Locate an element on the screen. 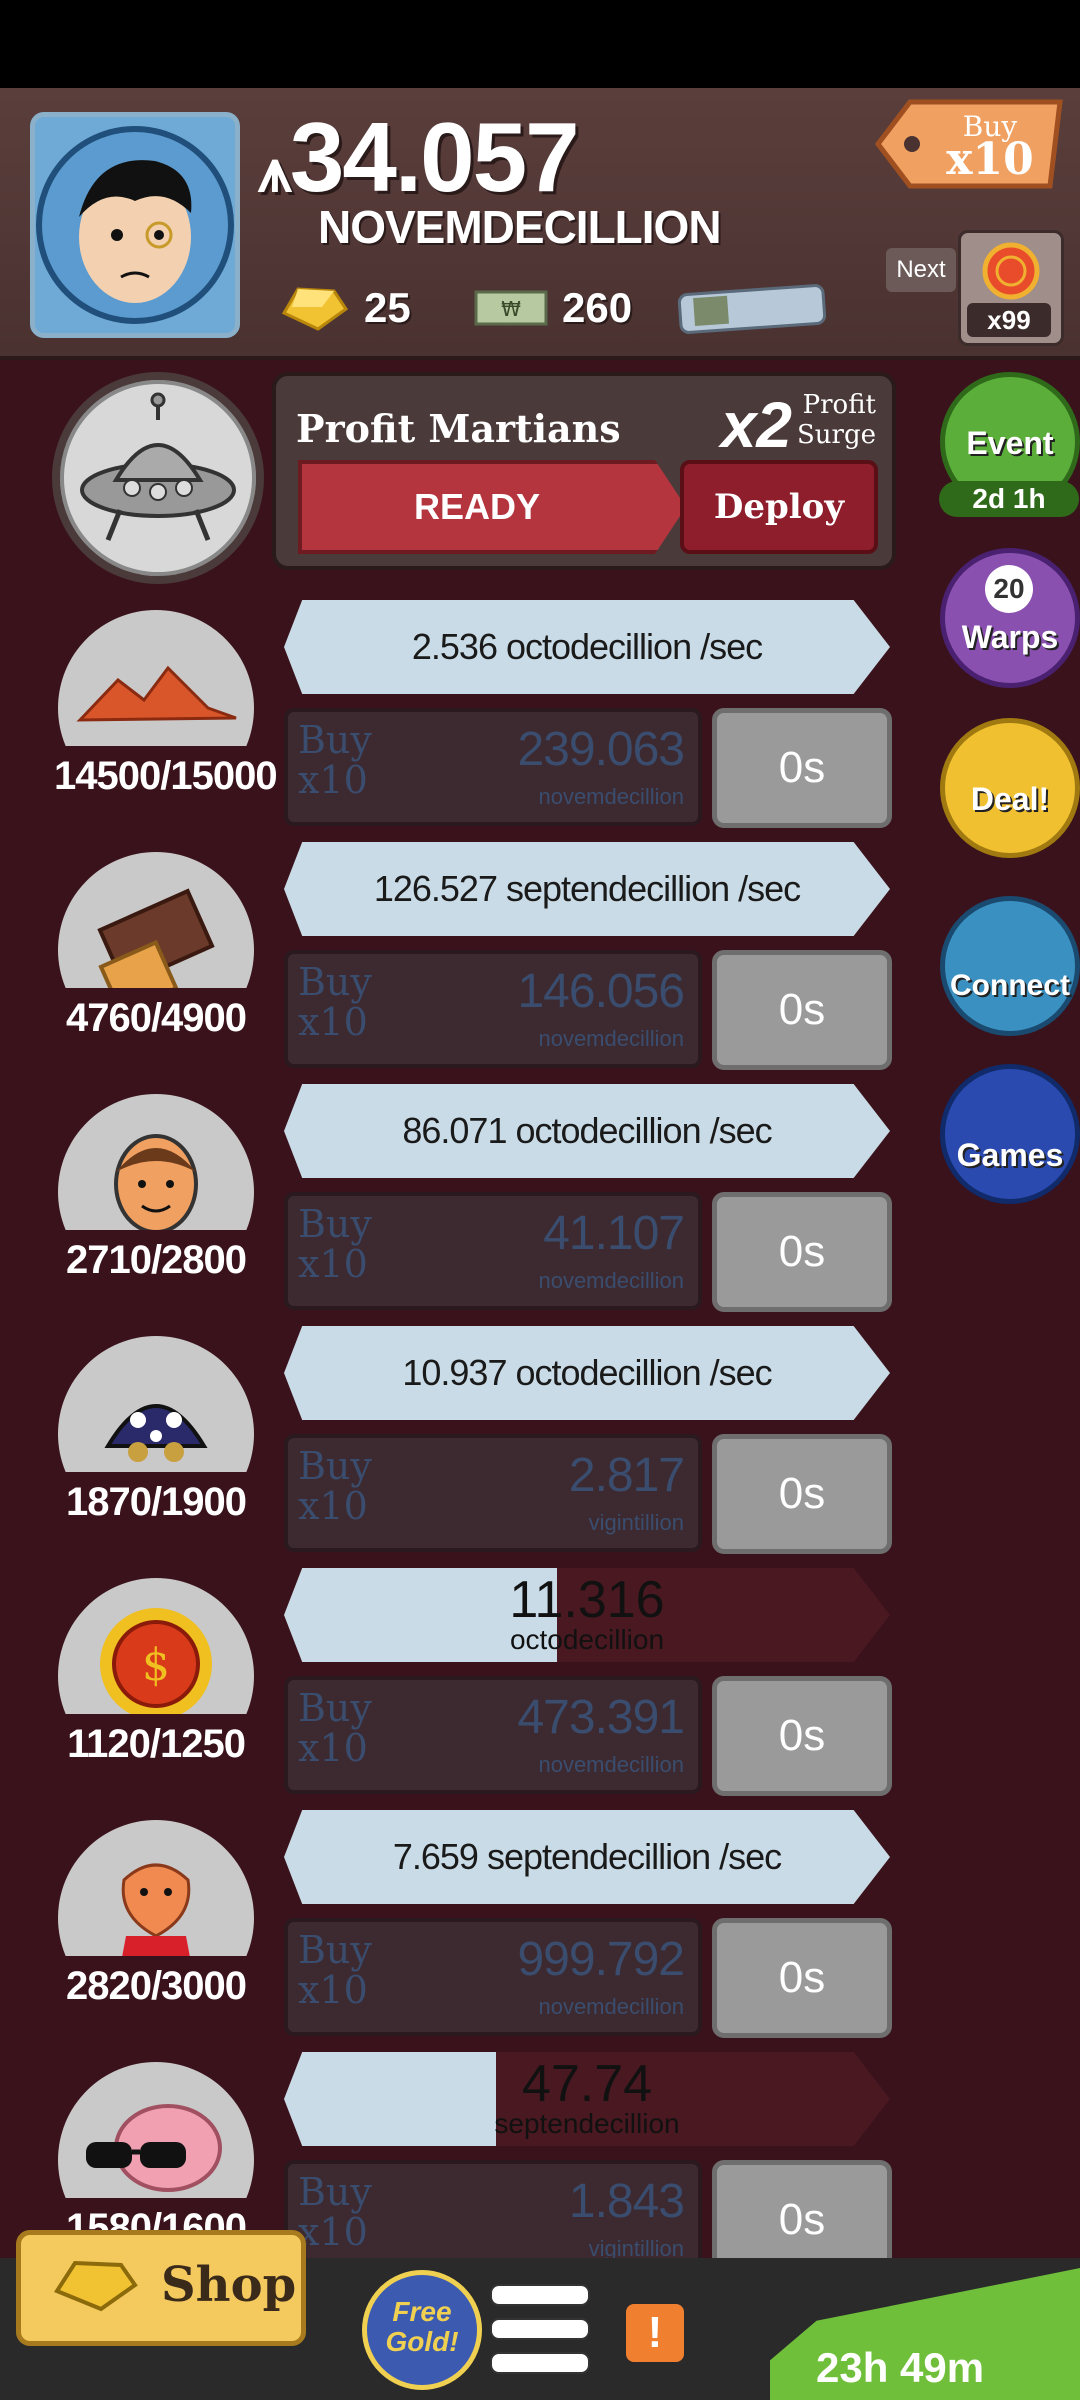 This screenshot has width=1080, height=2400. deal-label: Deal! is located at coordinates (1010, 799).